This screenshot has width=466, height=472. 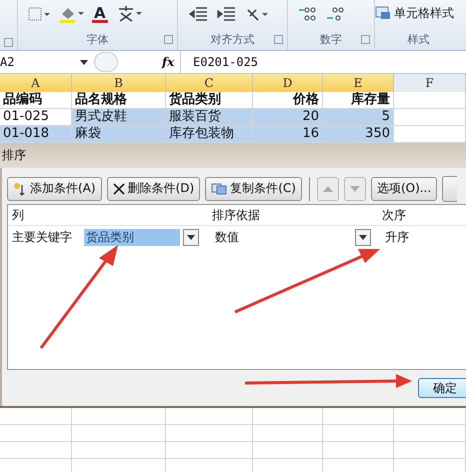 I want to click on add-button: 添加条件(A), so click(x=54, y=188).